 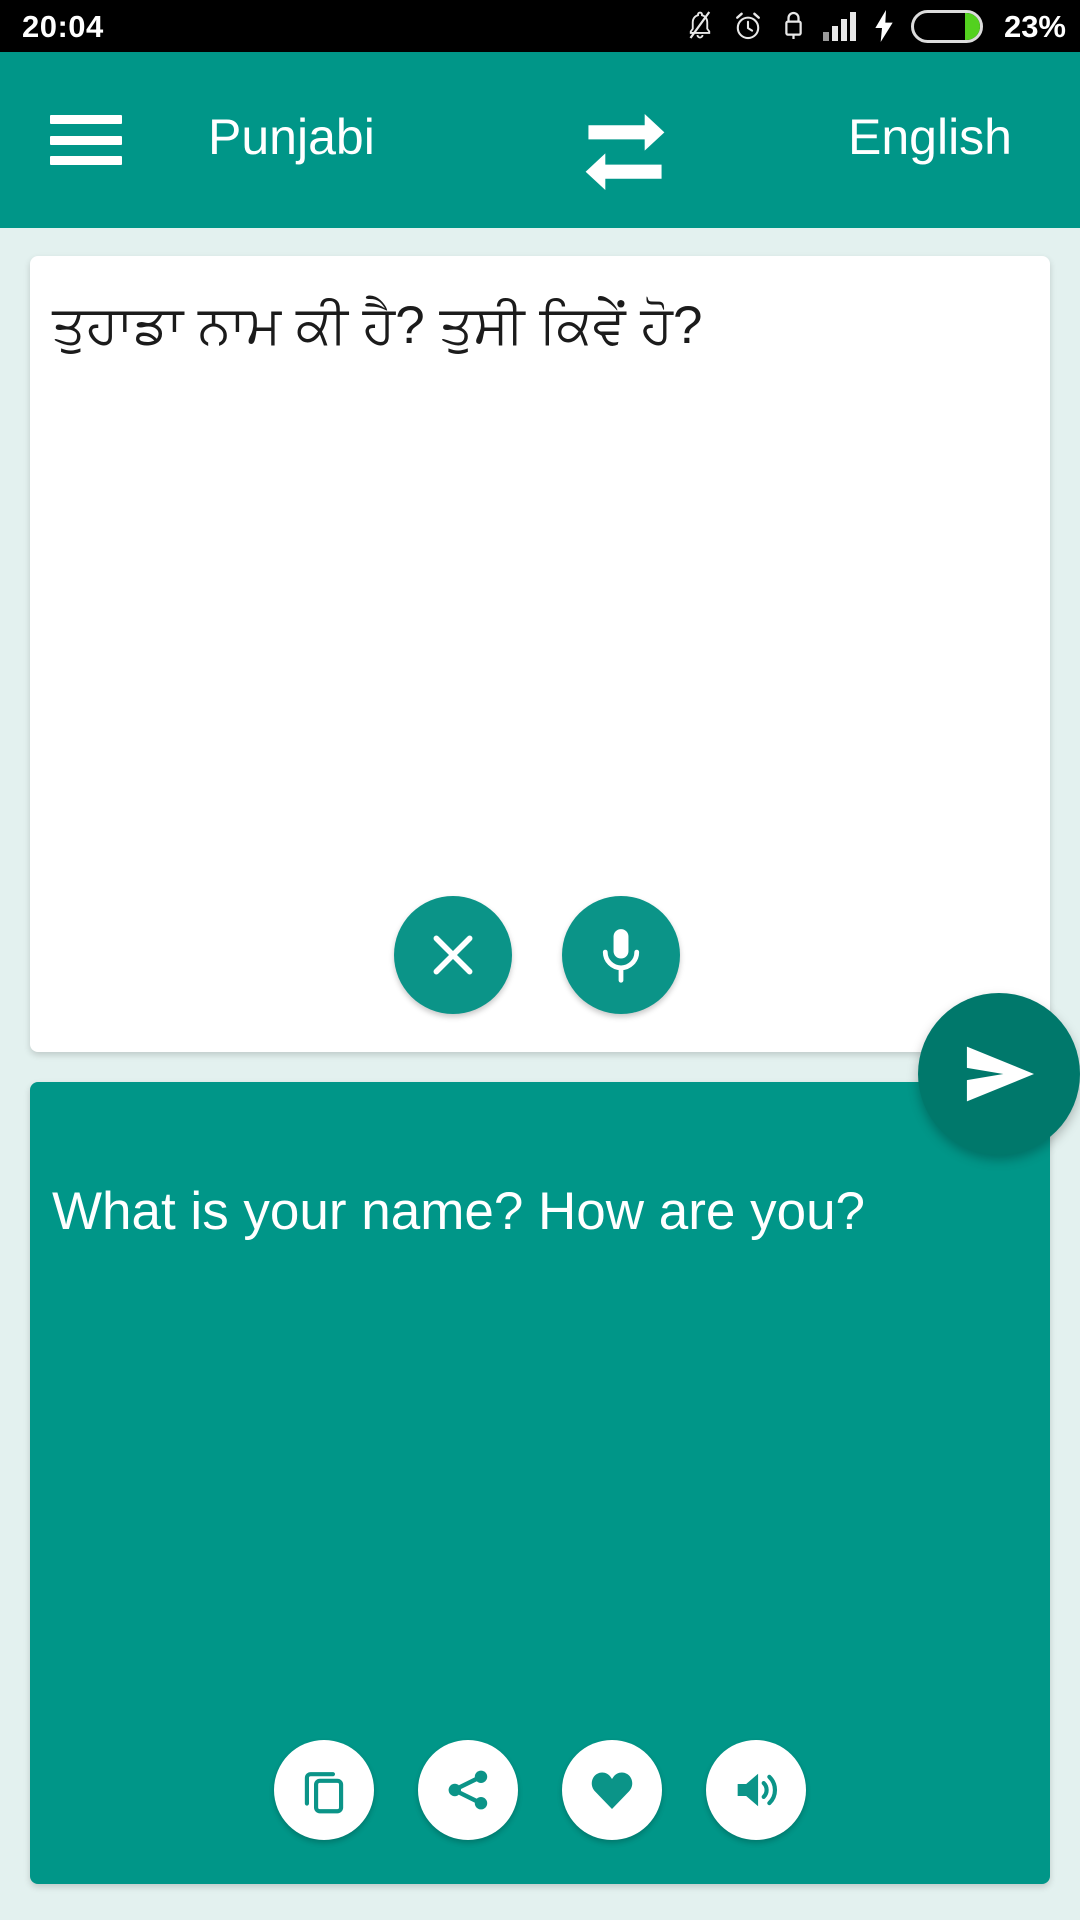 I want to click on speaker-icon, so click(x=757, y=1790).